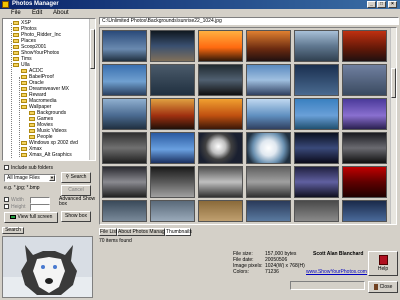  Describe the element at coordinates (115, 241) in the screenshot. I see `items-found-status: 70 items found` at that location.